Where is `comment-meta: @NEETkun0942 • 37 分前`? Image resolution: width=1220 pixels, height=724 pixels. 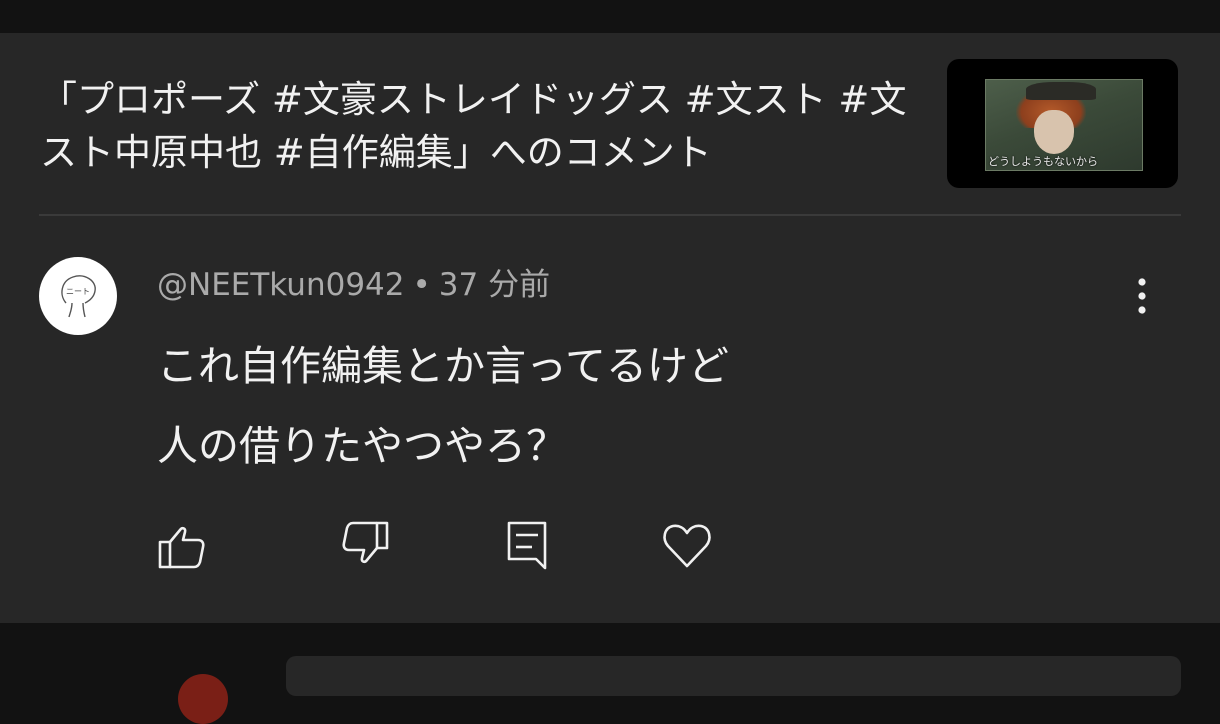 comment-meta: @NEETkun0942 • 37 分前 is located at coordinates (353, 285).